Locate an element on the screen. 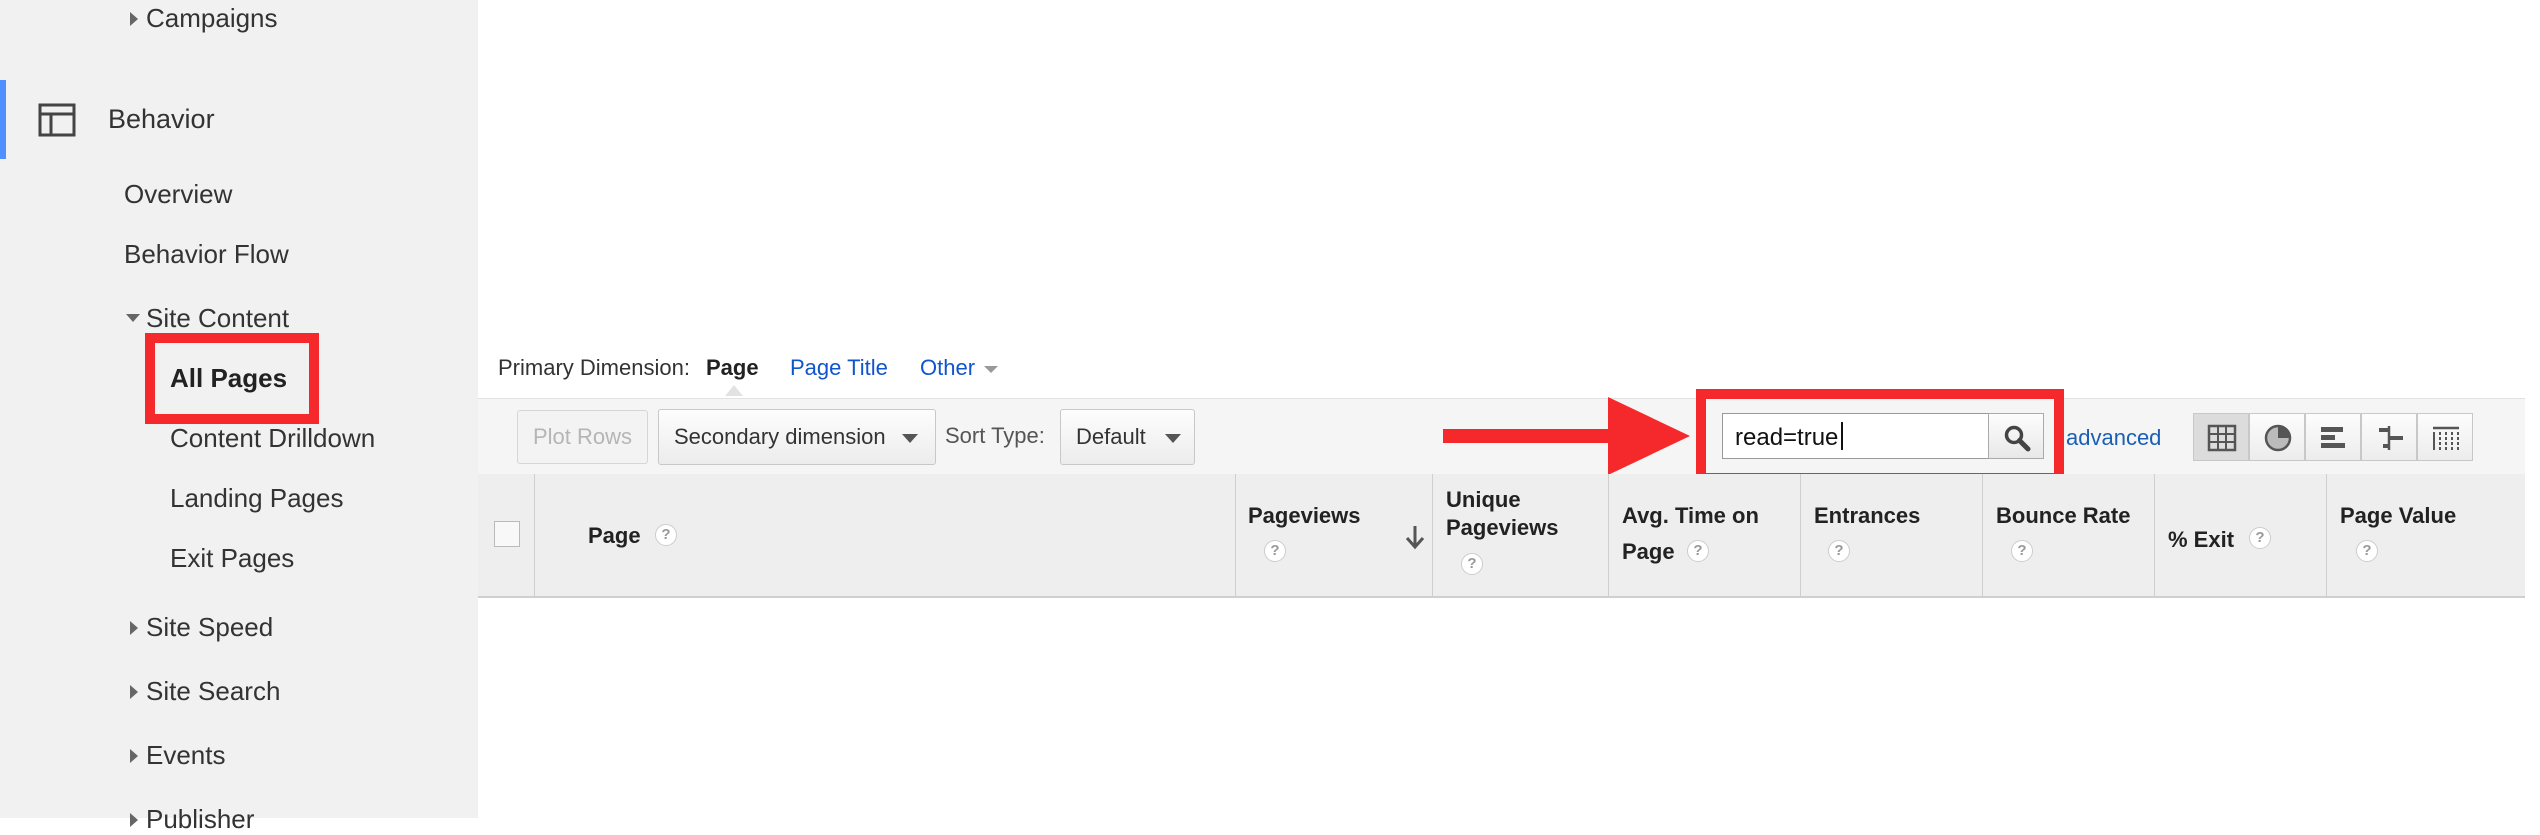 This screenshot has width=2540, height=835. select-all-checkbox is located at coordinates (507, 534).